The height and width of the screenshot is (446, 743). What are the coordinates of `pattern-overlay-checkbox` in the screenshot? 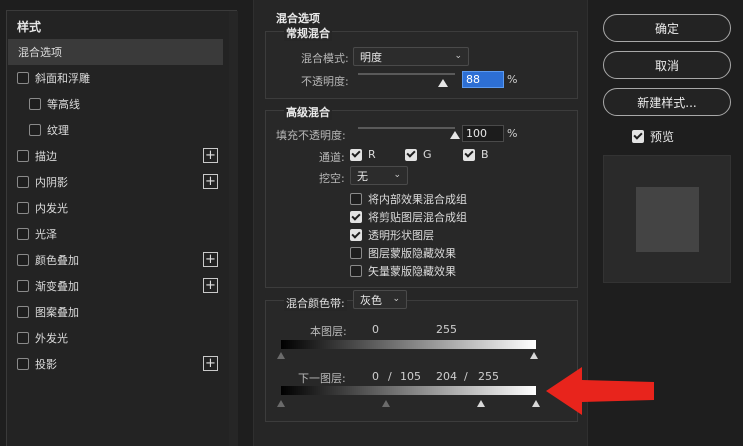 It's located at (23, 312).